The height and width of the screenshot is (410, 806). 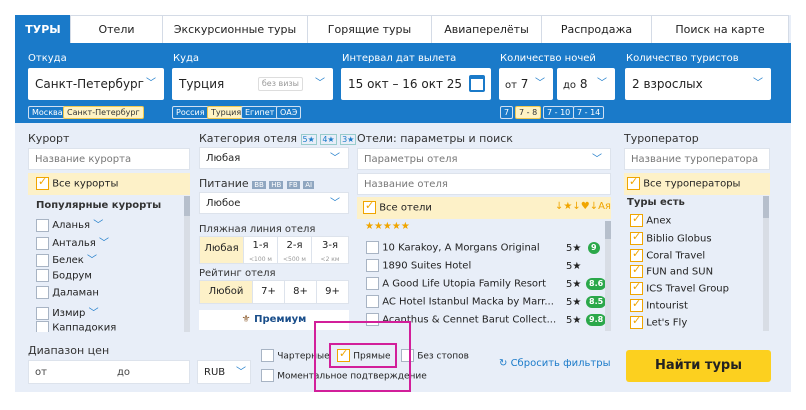 I want to click on dates-field: 15 окт – 16 окт 25, so click(x=416, y=84).